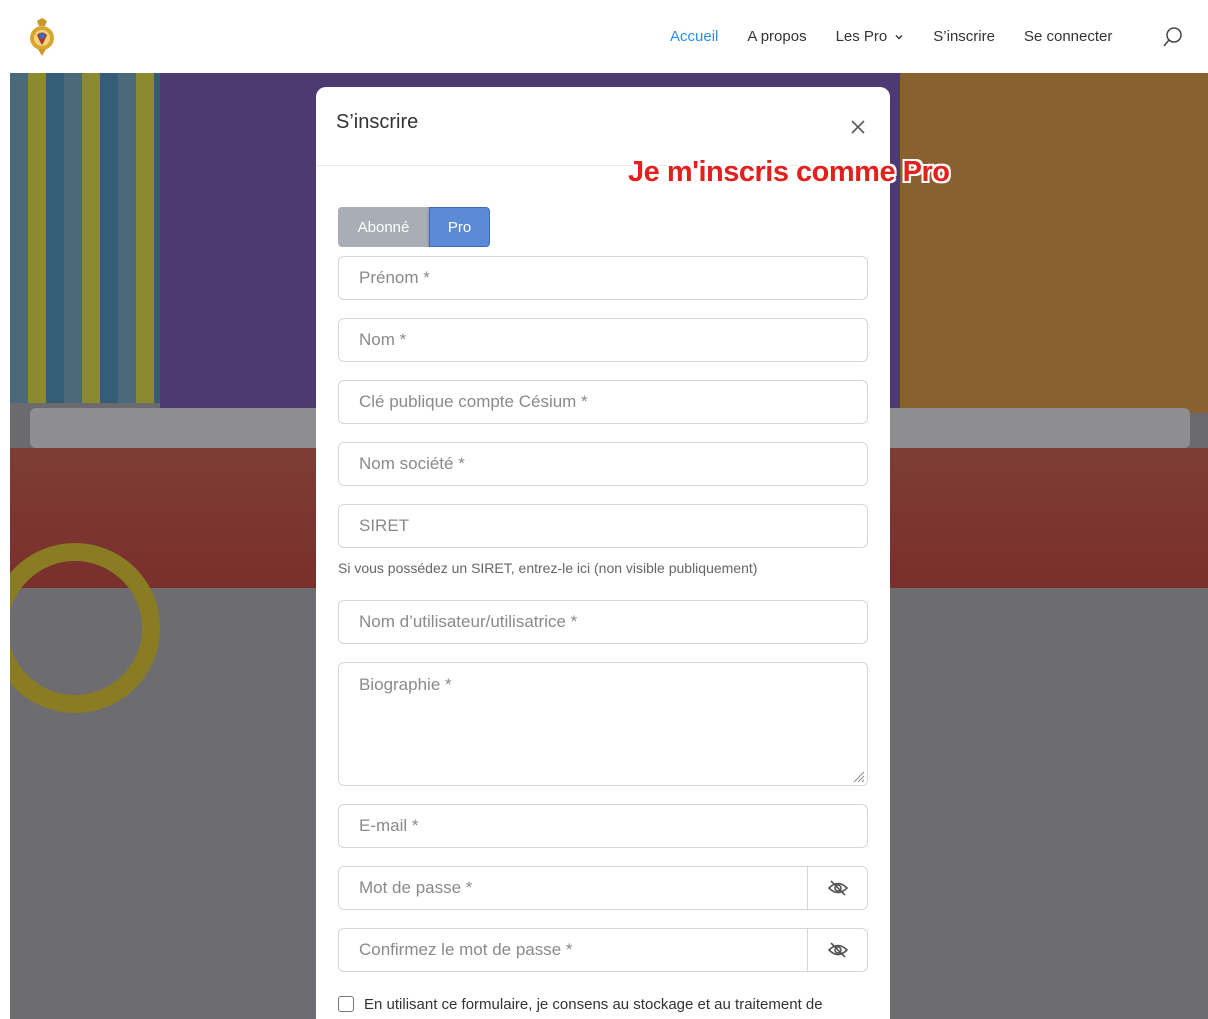 The image size is (1208, 1019). Describe the element at coordinates (1173, 37) in the screenshot. I see `search-icon` at that location.